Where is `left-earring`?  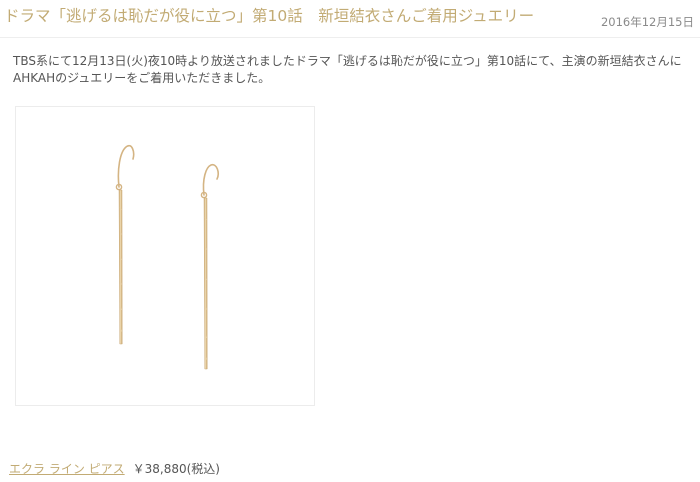 left-earring is located at coordinates (125, 244).